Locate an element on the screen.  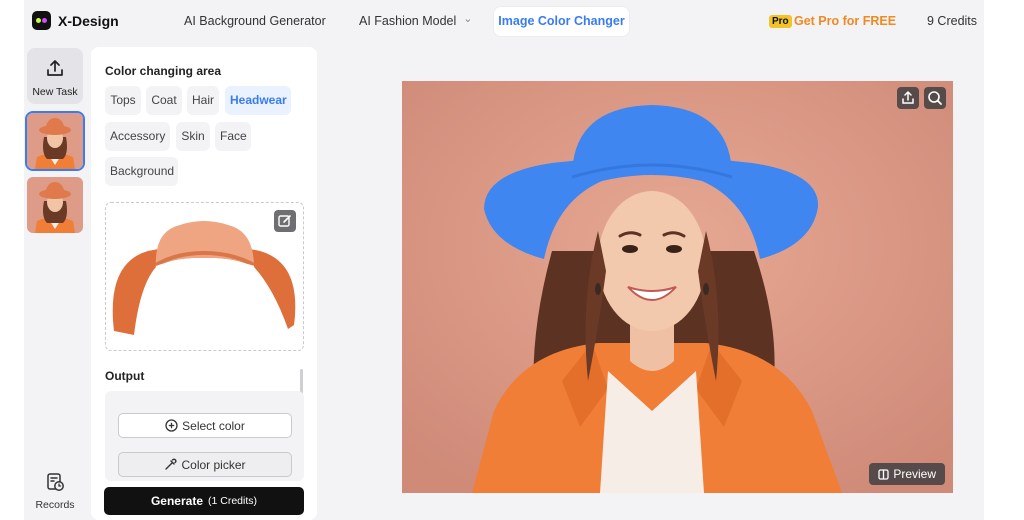
chip-accessory: Accessory is located at coordinates (137, 136).